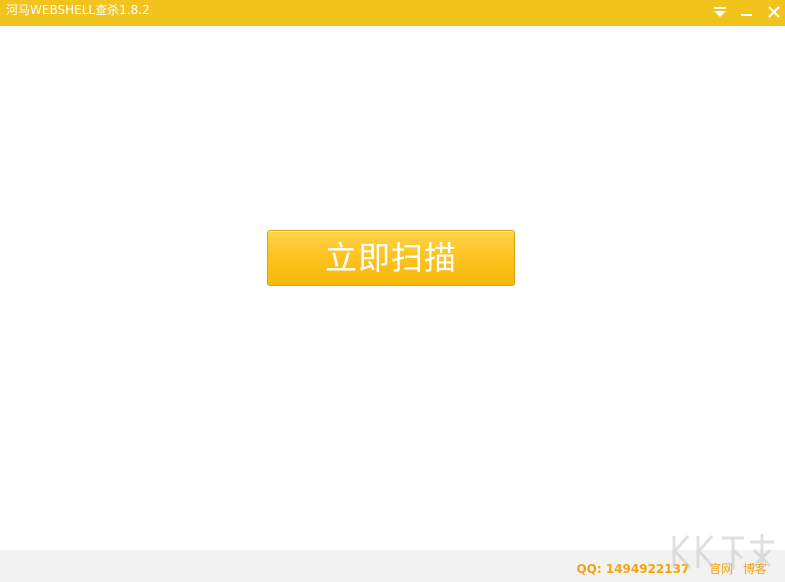 The width and height of the screenshot is (785, 582). I want to click on watermark-logo, so click(723, 552).